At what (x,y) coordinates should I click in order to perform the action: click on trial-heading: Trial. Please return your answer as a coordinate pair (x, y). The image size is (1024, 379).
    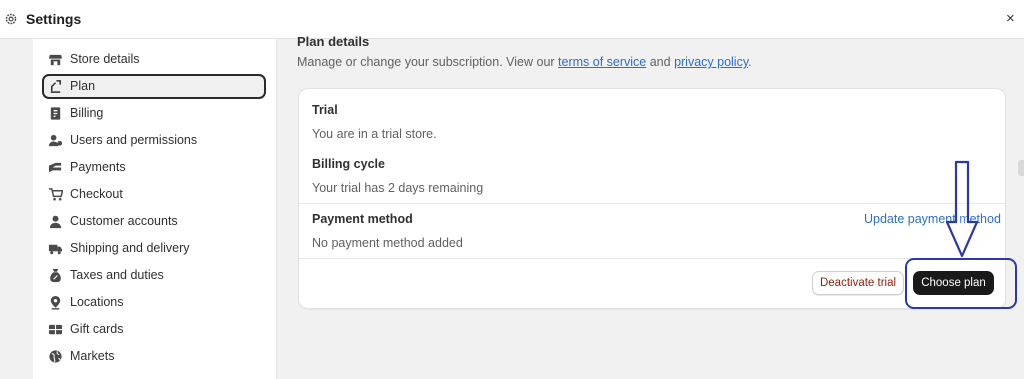
    Looking at the image, I should click on (325, 110).